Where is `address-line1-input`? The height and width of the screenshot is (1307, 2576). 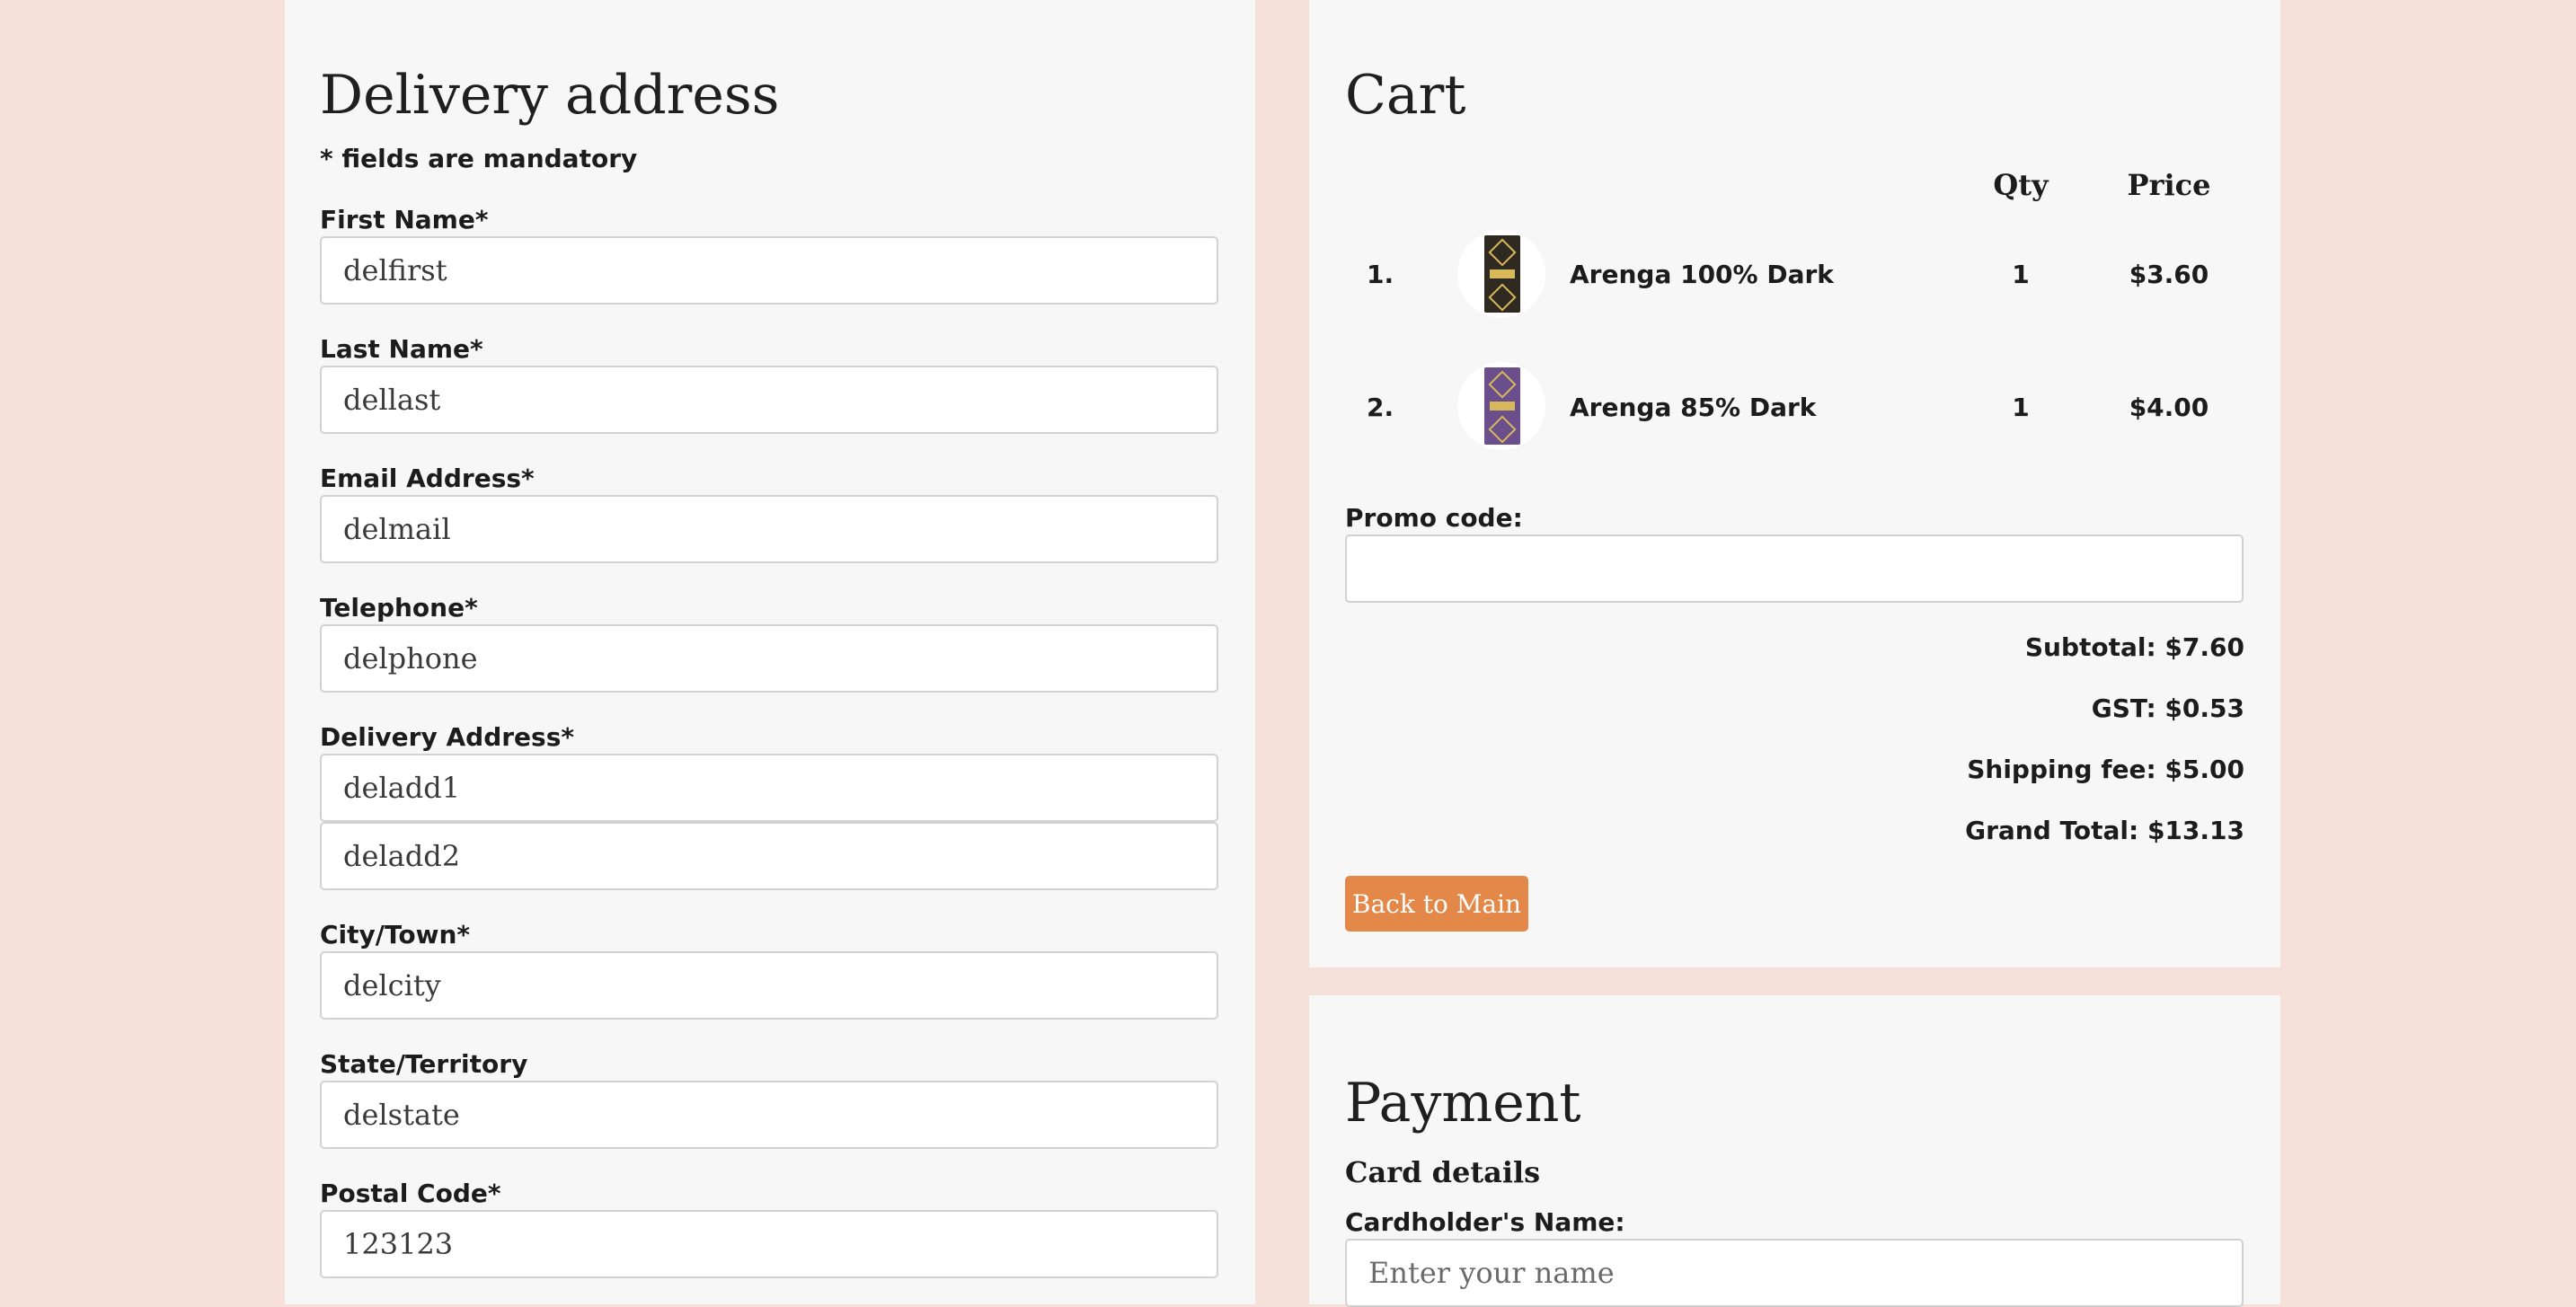
address-line1-input is located at coordinates (769, 788).